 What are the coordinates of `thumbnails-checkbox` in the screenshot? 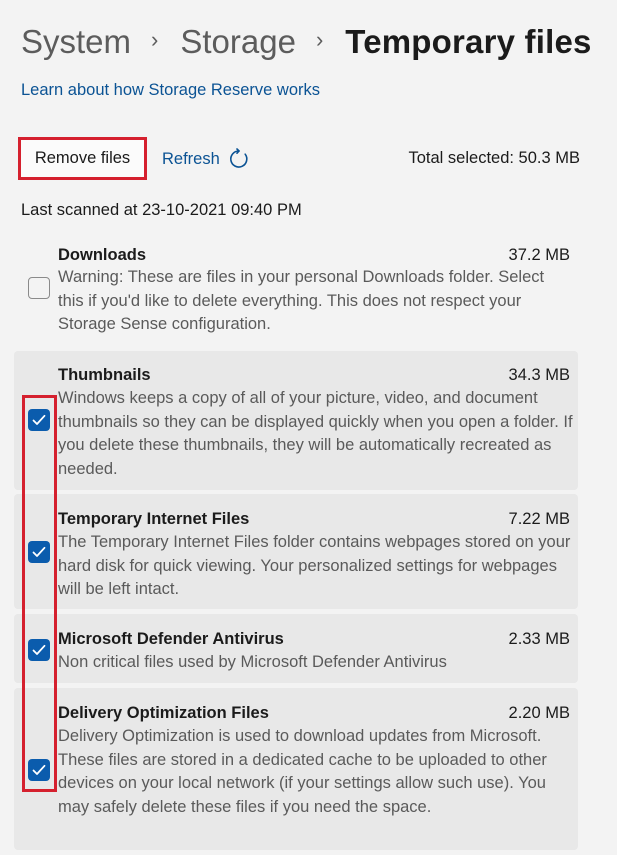 It's located at (39, 420).